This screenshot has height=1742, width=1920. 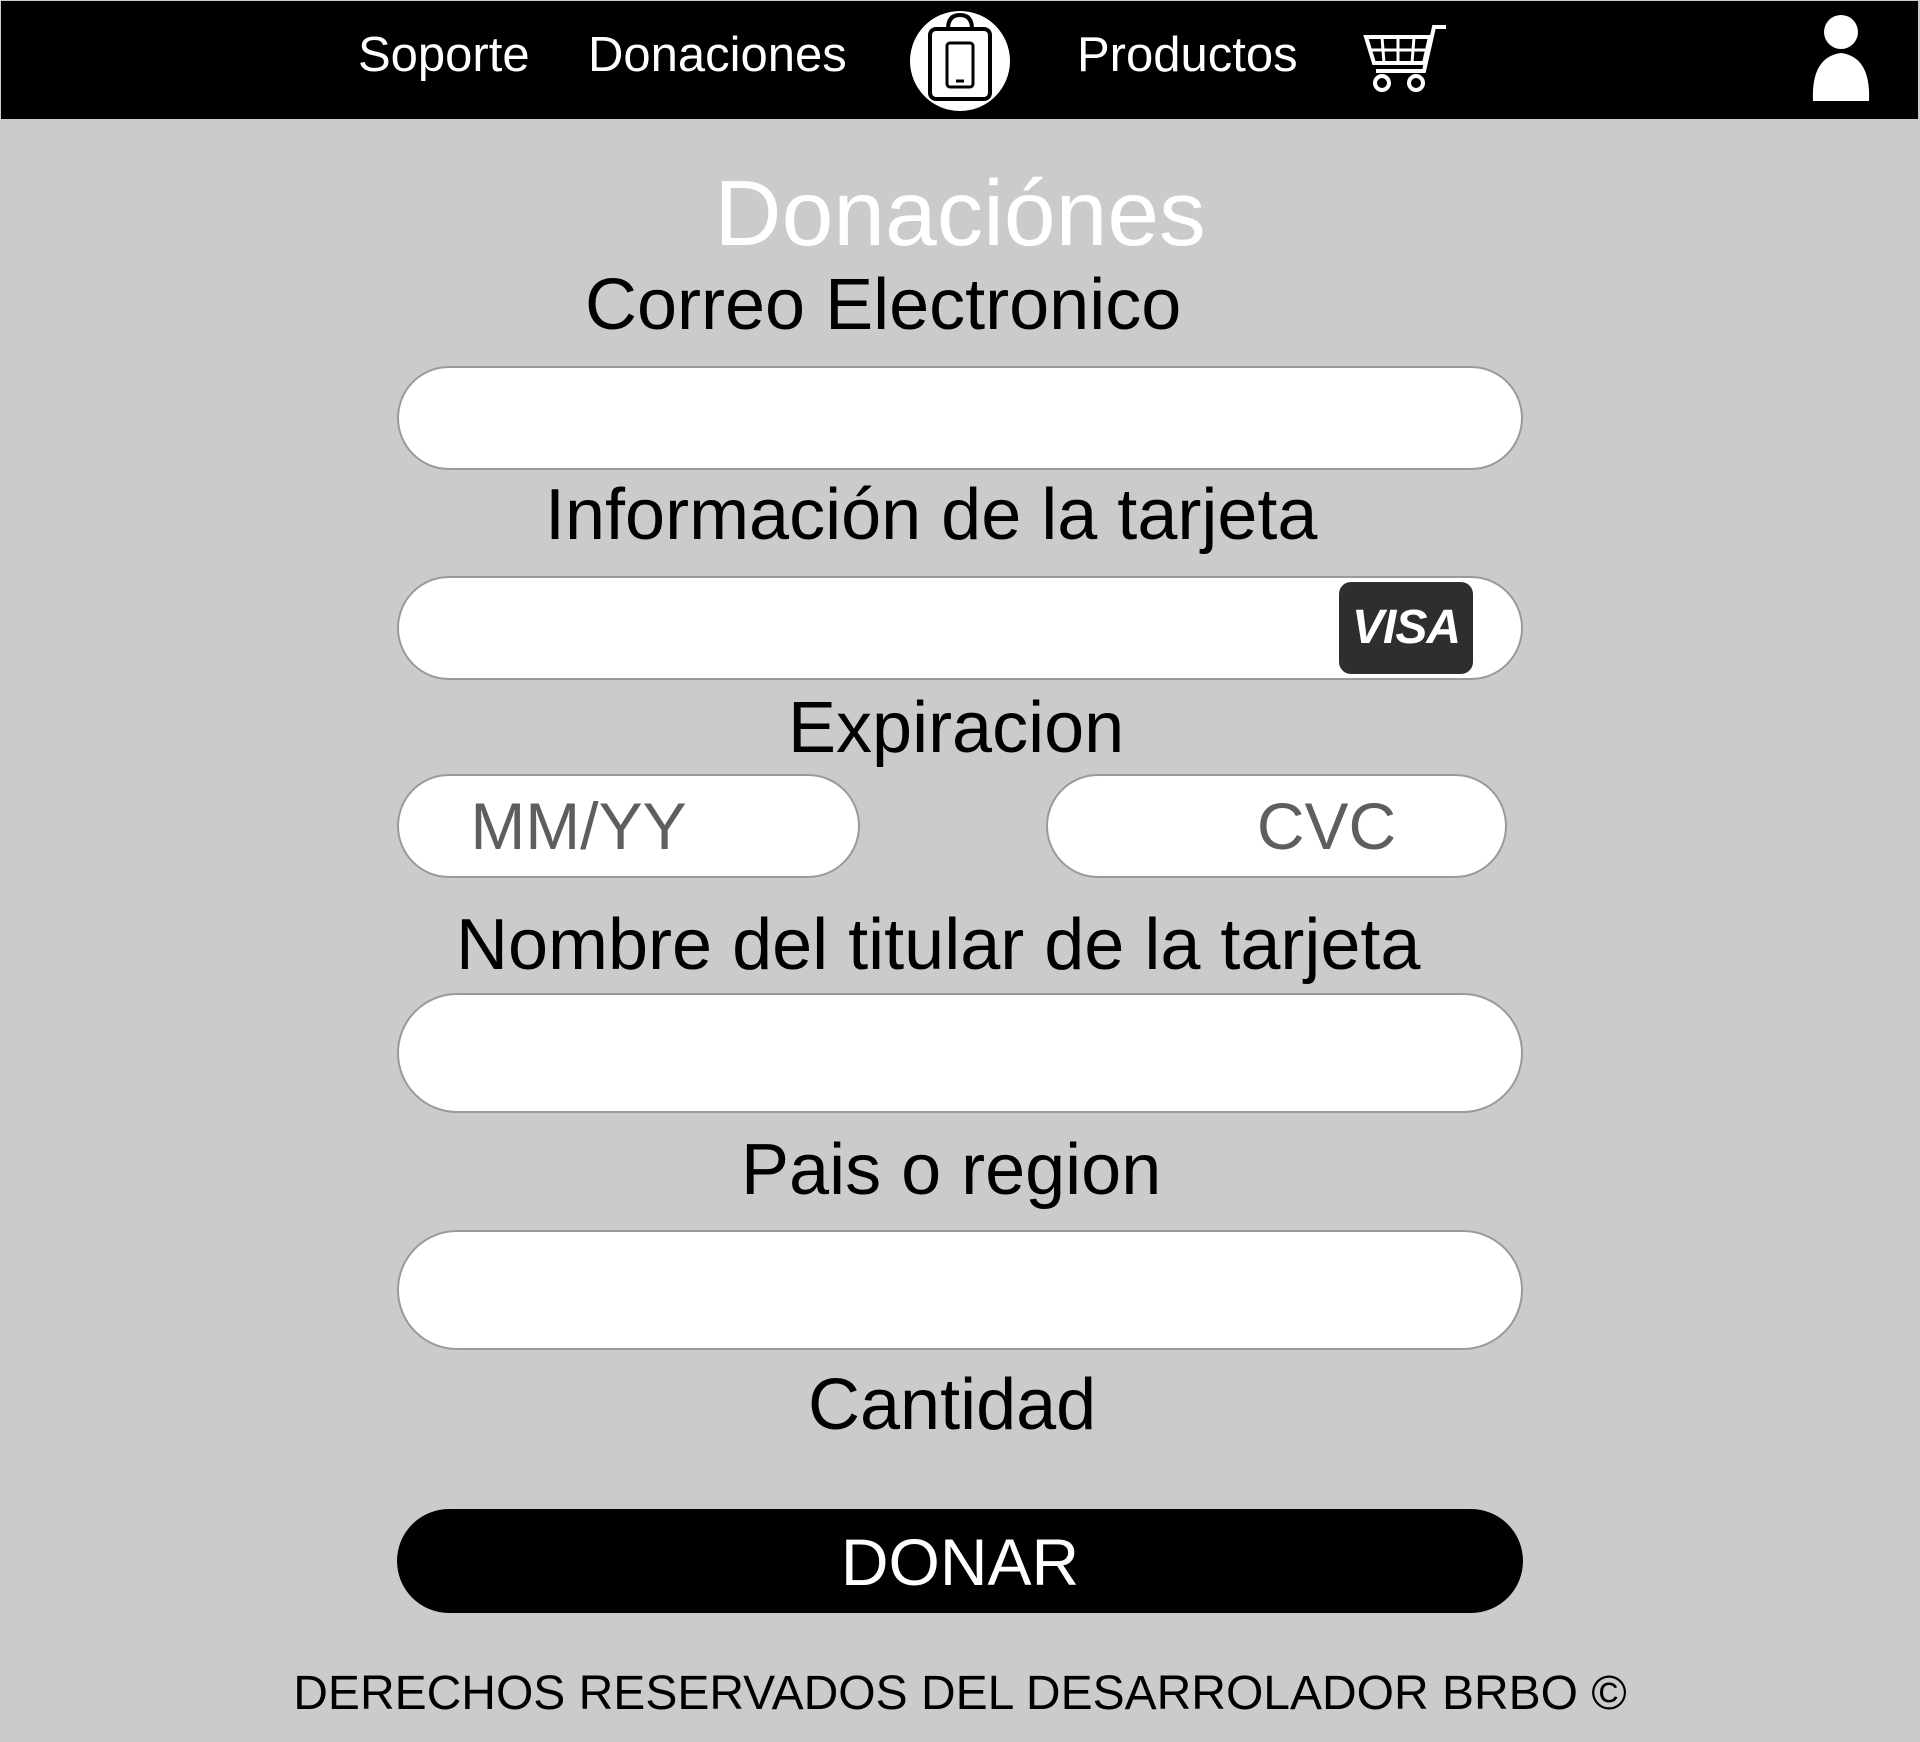 I want to click on expiration-field-container, so click(x=628, y=826).